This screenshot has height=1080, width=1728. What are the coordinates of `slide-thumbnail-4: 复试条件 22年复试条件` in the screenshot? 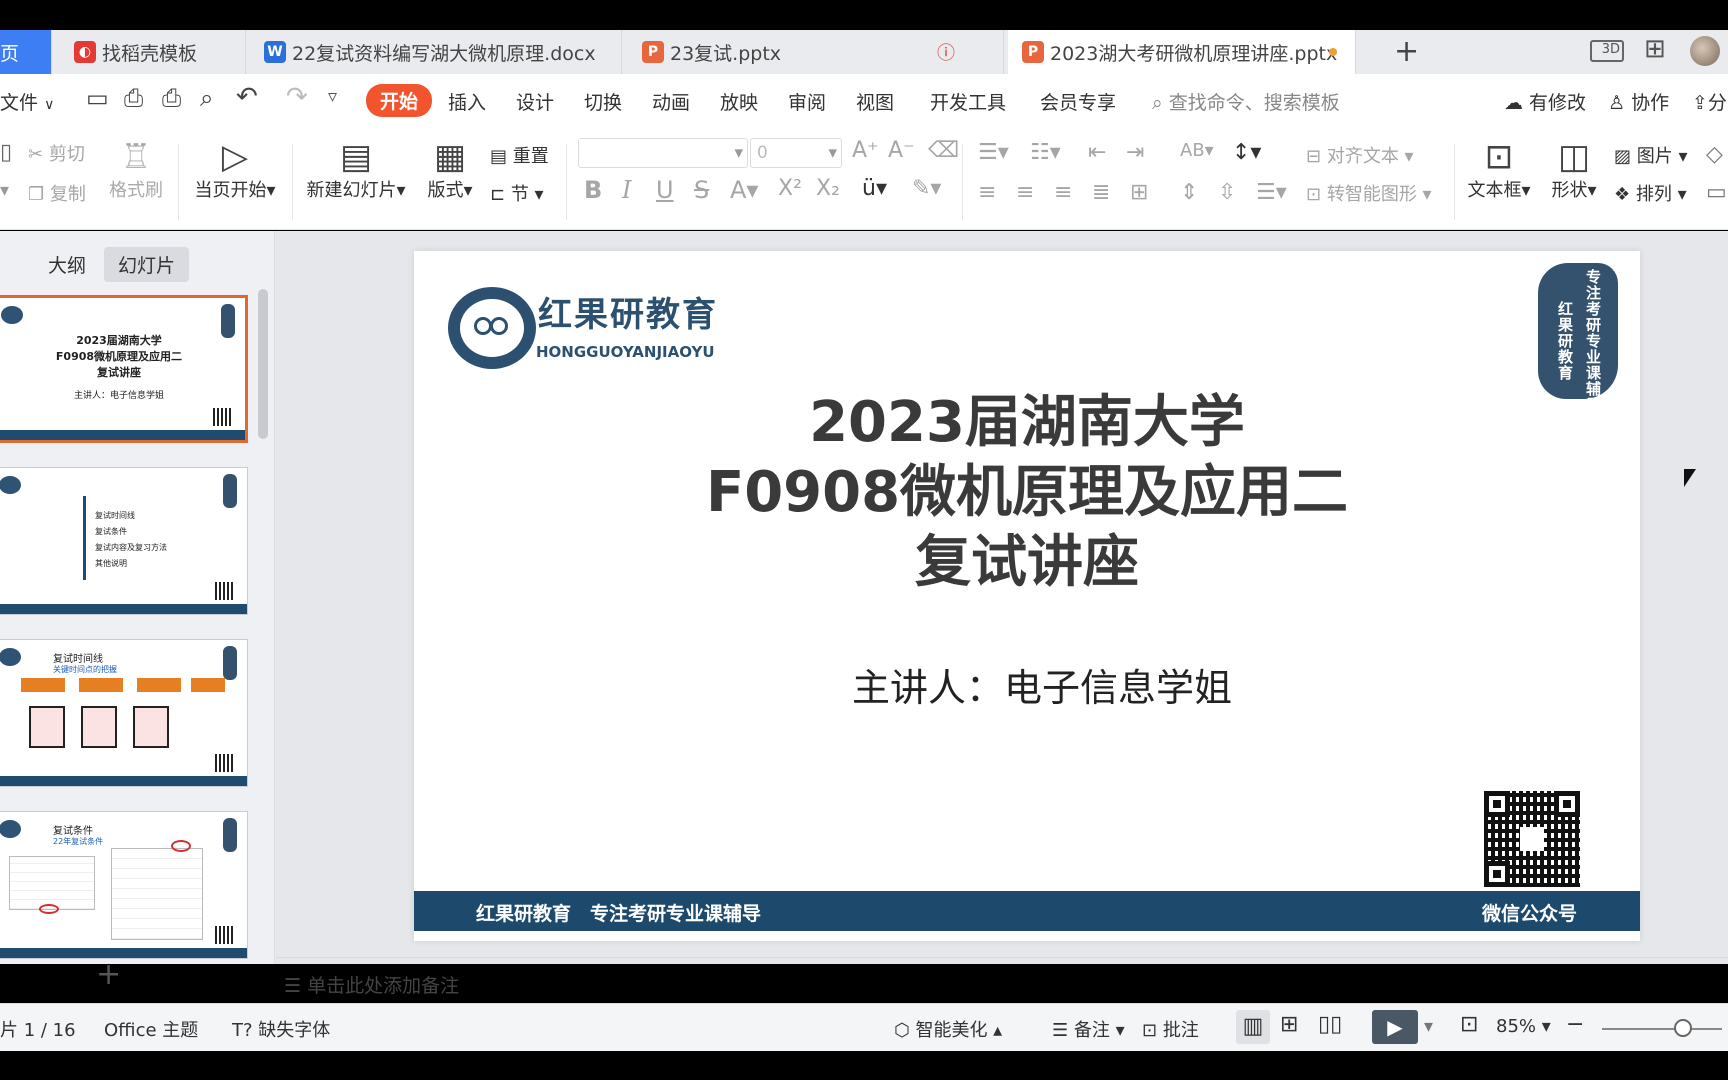 It's located at (124, 885).